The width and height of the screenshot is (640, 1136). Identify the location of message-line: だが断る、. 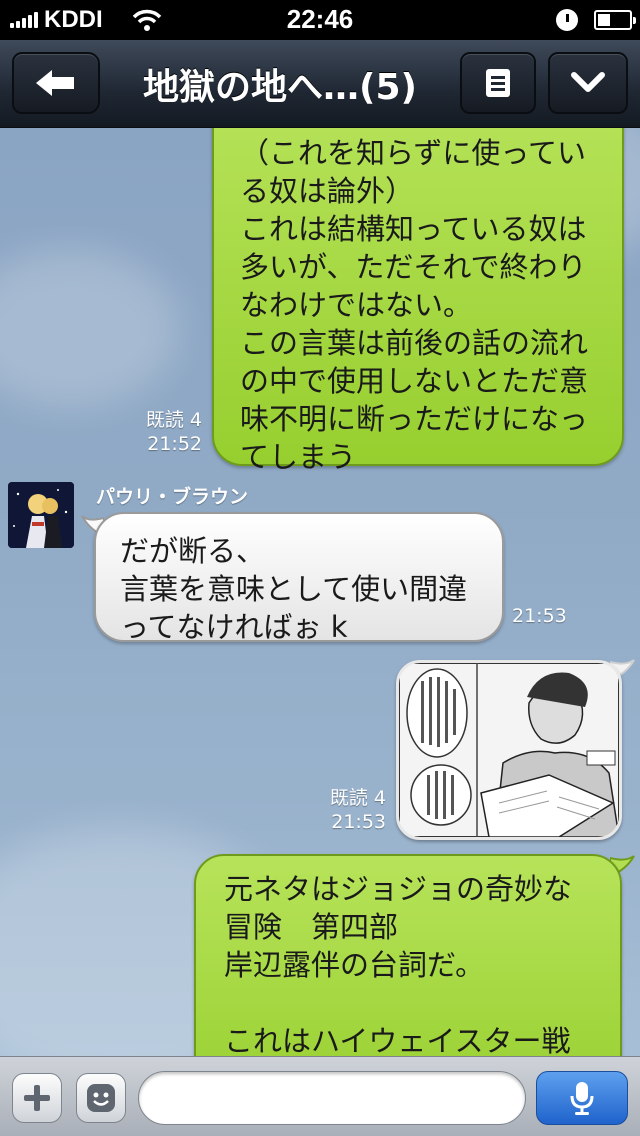
(193, 551).